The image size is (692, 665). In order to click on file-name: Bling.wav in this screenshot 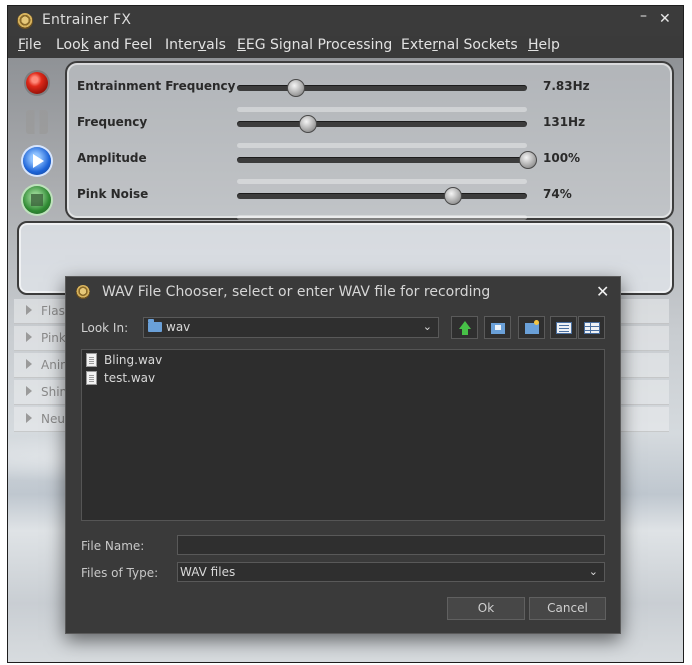, I will do `click(133, 360)`.